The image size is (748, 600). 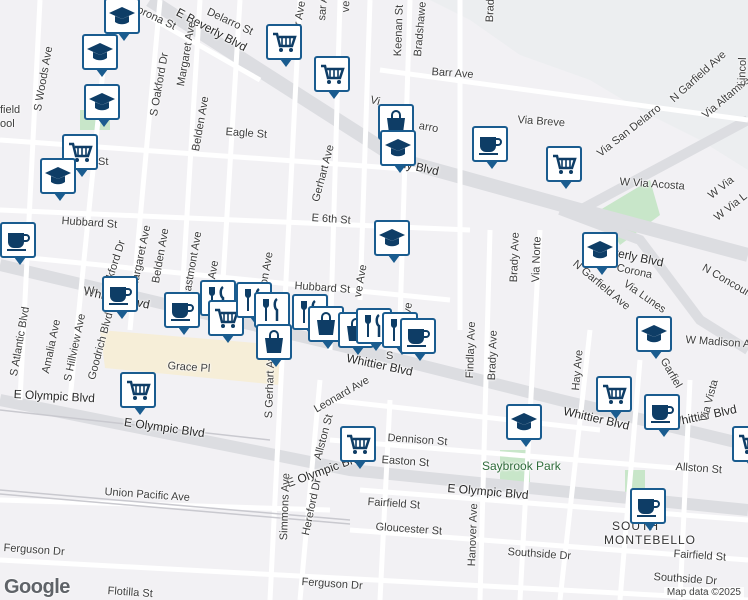 What do you see at coordinates (515, 257) in the screenshot?
I see `street-brady-ave-mid: Brady Ave` at bounding box center [515, 257].